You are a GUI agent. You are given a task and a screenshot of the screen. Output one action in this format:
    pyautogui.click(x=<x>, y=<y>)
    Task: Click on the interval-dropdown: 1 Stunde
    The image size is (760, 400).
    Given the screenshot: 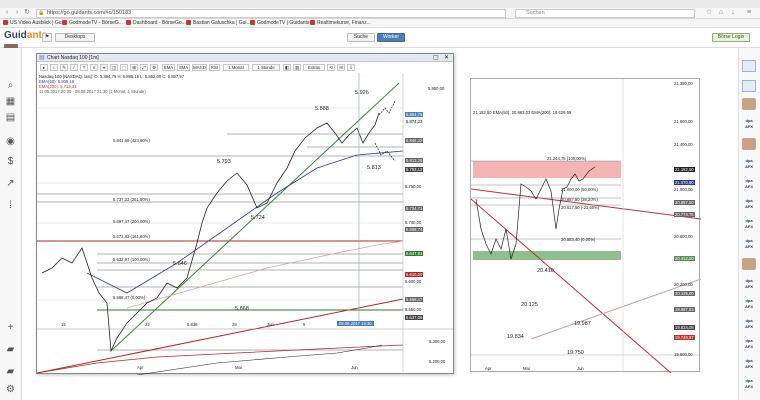 What is the action you would take?
    pyautogui.click(x=266, y=67)
    